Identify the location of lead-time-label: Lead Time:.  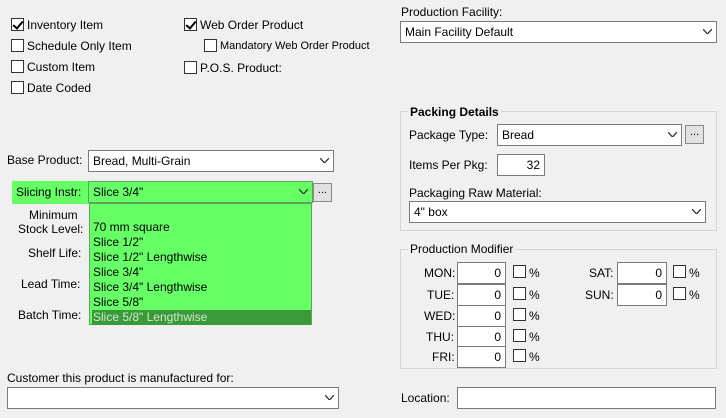
(51, 284).